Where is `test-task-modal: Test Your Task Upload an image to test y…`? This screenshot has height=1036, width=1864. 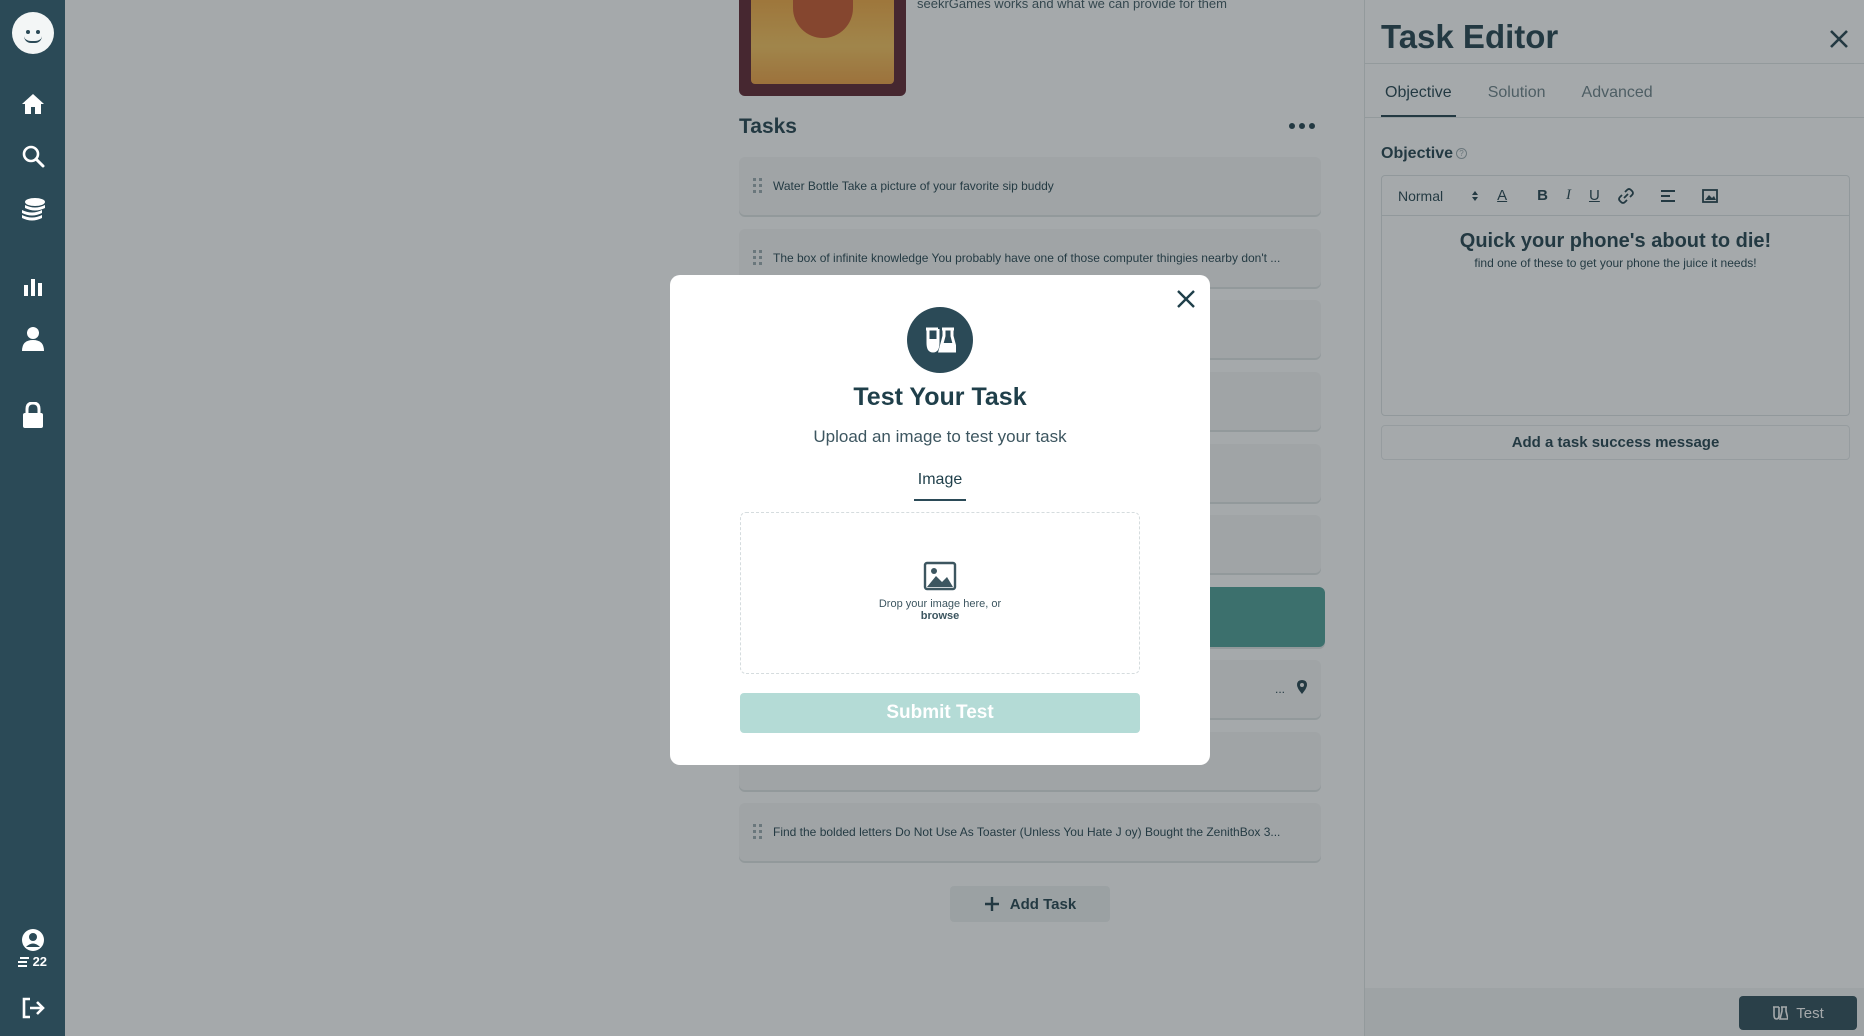 test-task-modal: Test Your Task Upload an image to test y… is located at coordinates (940, 520).